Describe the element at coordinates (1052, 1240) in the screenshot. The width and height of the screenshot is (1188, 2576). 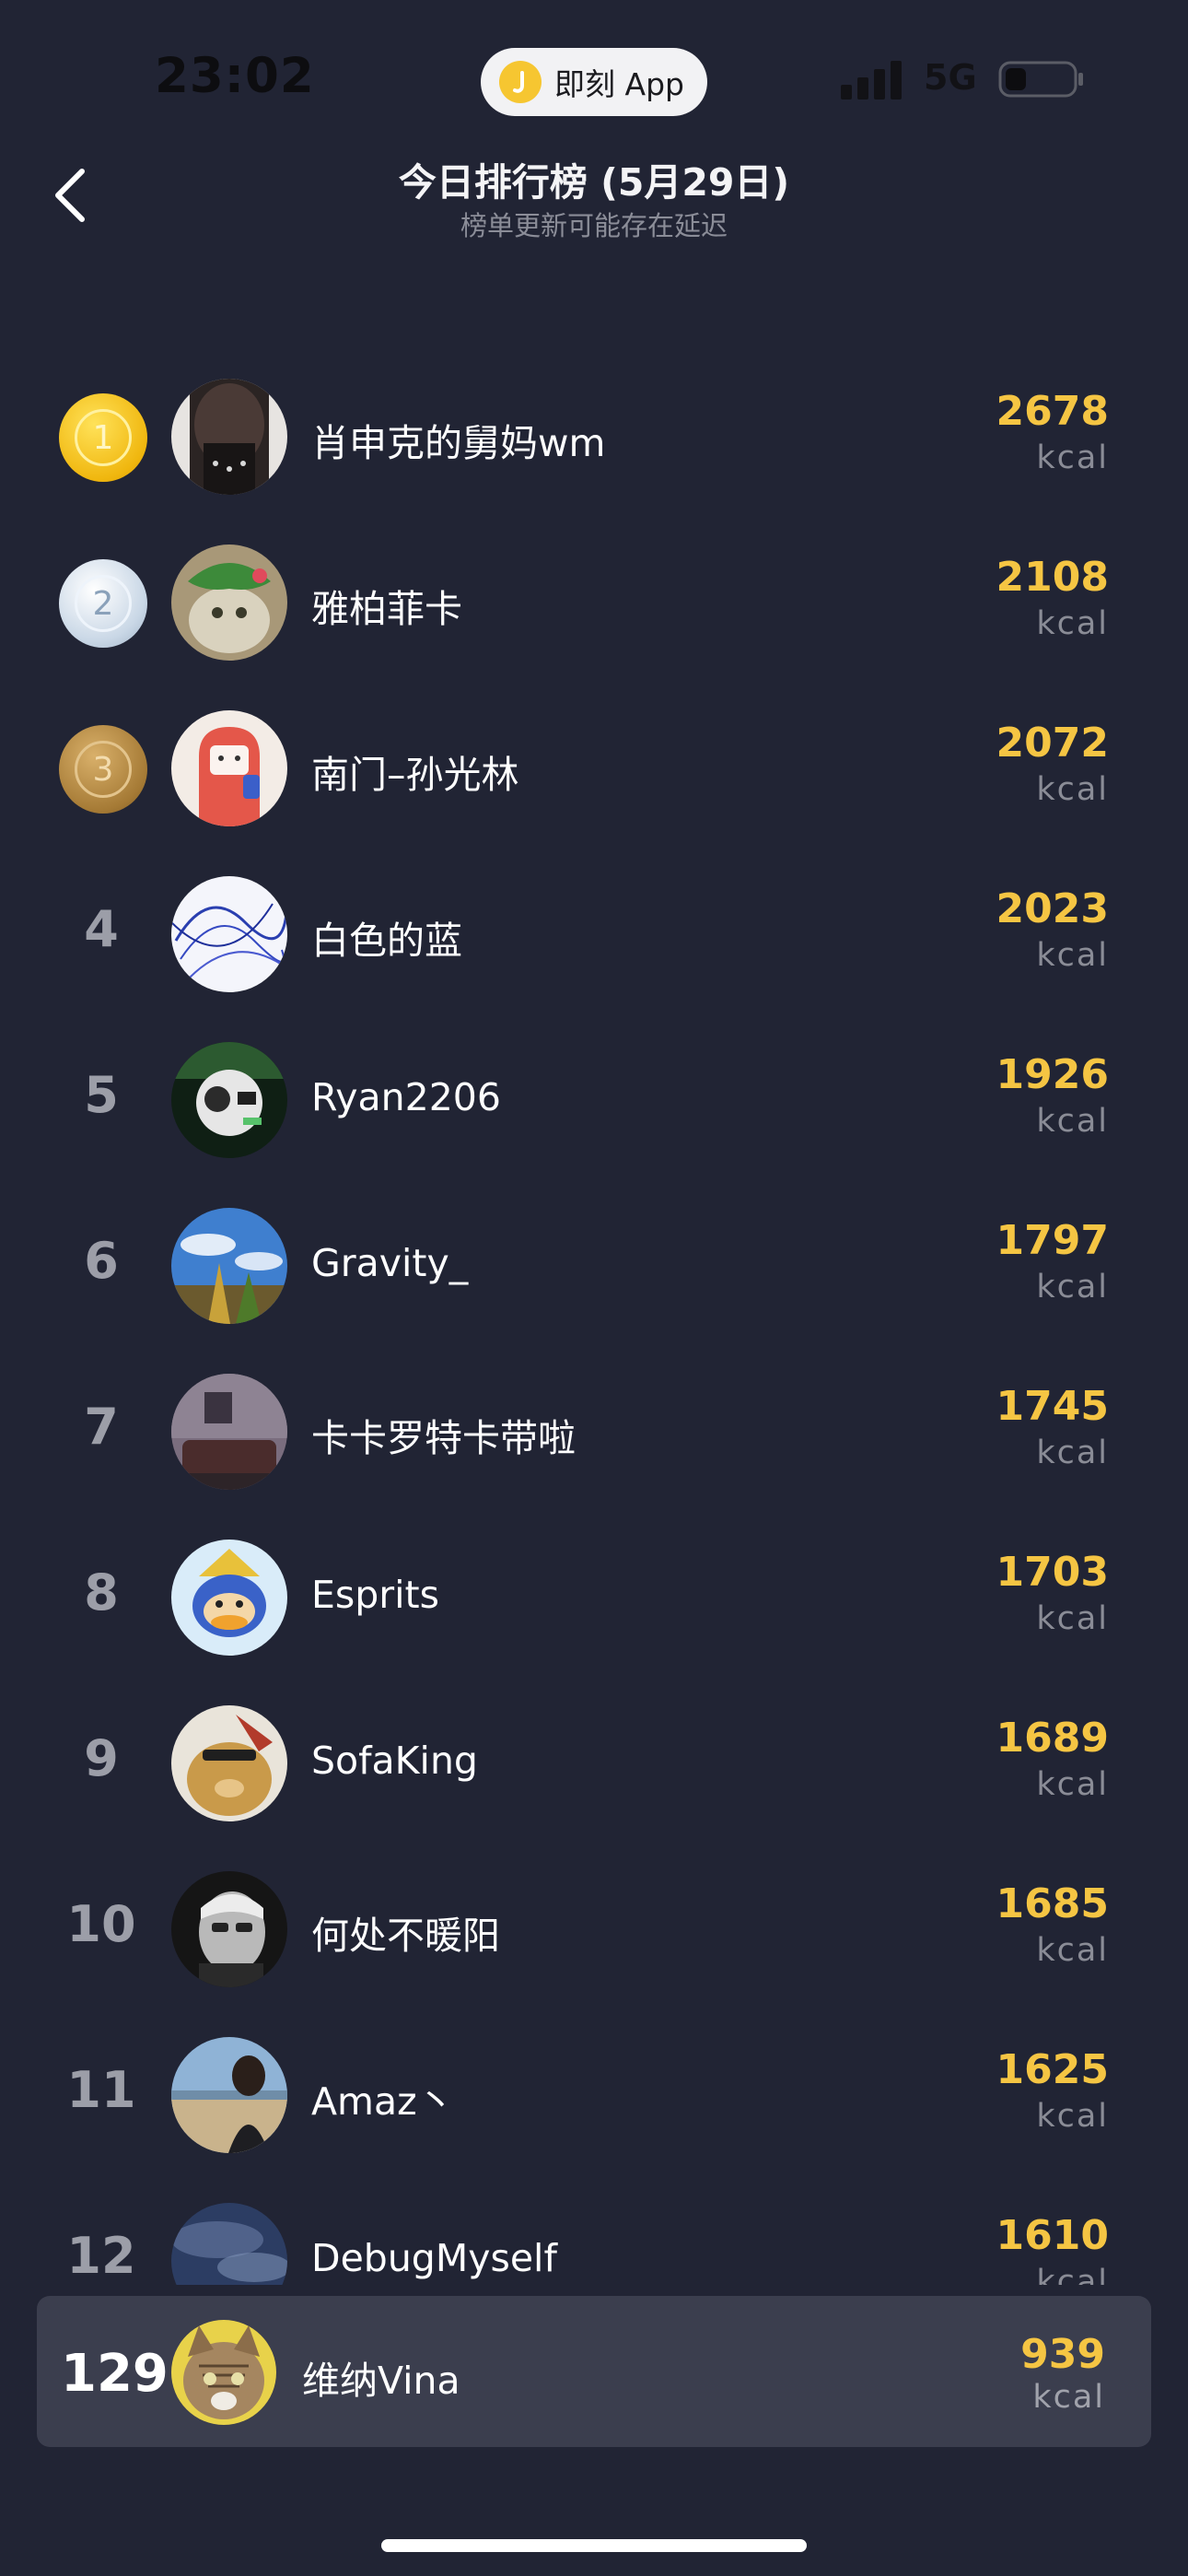
I see `calorie-score: 1797` at that location.